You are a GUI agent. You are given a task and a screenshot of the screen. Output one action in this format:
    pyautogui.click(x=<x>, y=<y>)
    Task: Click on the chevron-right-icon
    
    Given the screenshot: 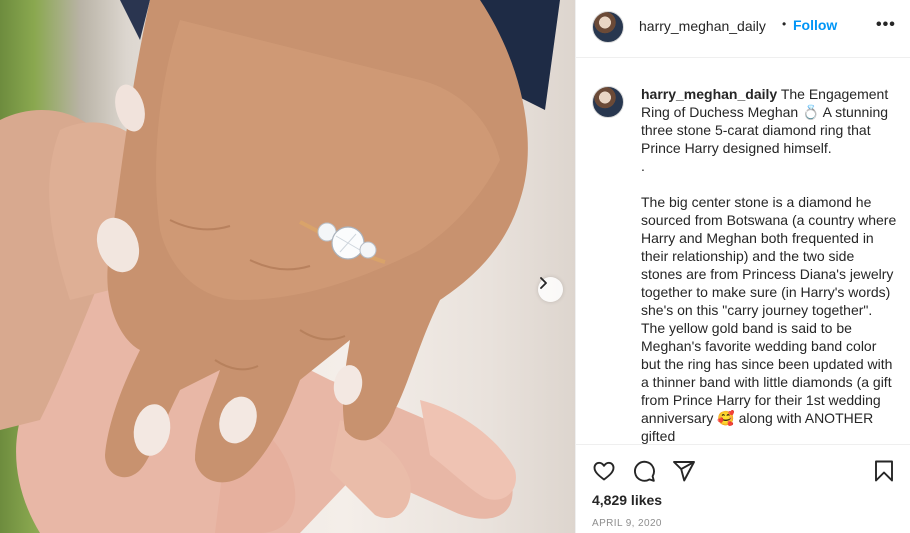 What is the action you would take?
    pyautogui.click(x=543, y=283)
    